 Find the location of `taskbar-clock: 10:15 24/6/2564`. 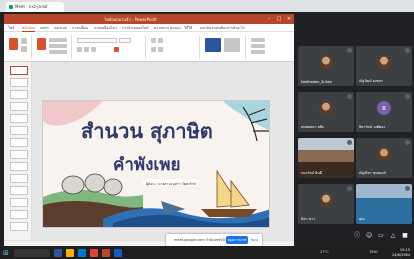

taskbar-clock: 10:15 24/6/2564 is located at coordinates (401, 252).